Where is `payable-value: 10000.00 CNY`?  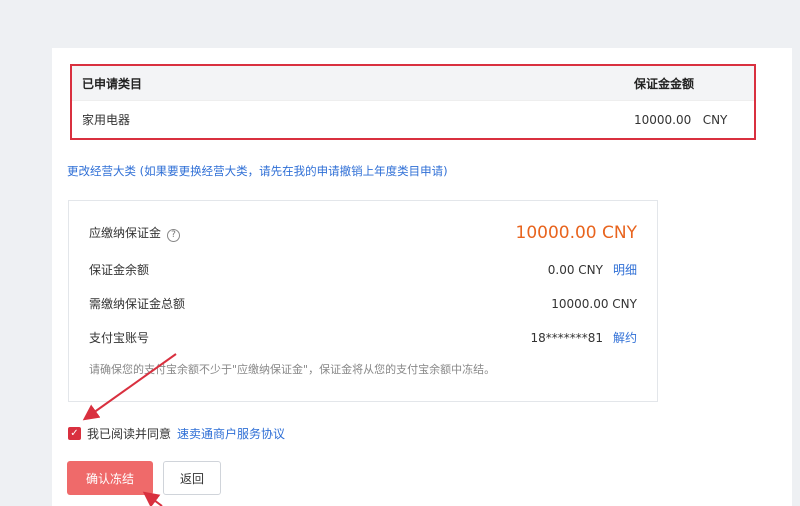
payable-value: 10000.00 CNY is located at coordinates (576, 233).